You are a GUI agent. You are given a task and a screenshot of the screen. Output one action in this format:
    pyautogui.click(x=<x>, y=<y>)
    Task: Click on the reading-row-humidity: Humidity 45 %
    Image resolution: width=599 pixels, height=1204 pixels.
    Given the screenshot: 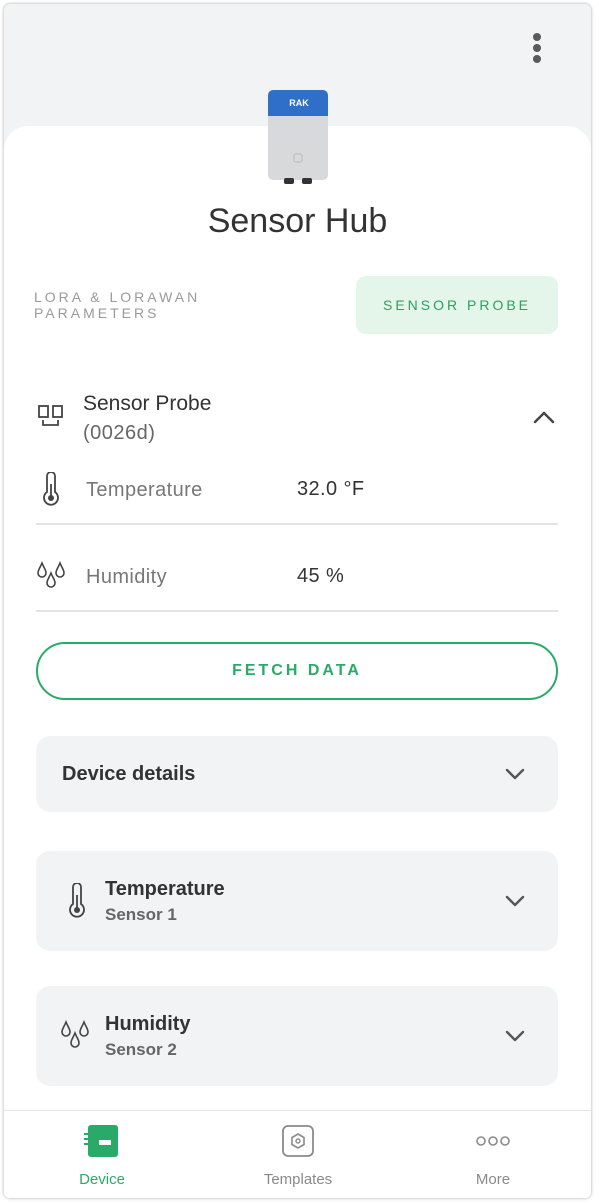 What is the action you would take?
    pyautogui.click(x=297, y=567)
    